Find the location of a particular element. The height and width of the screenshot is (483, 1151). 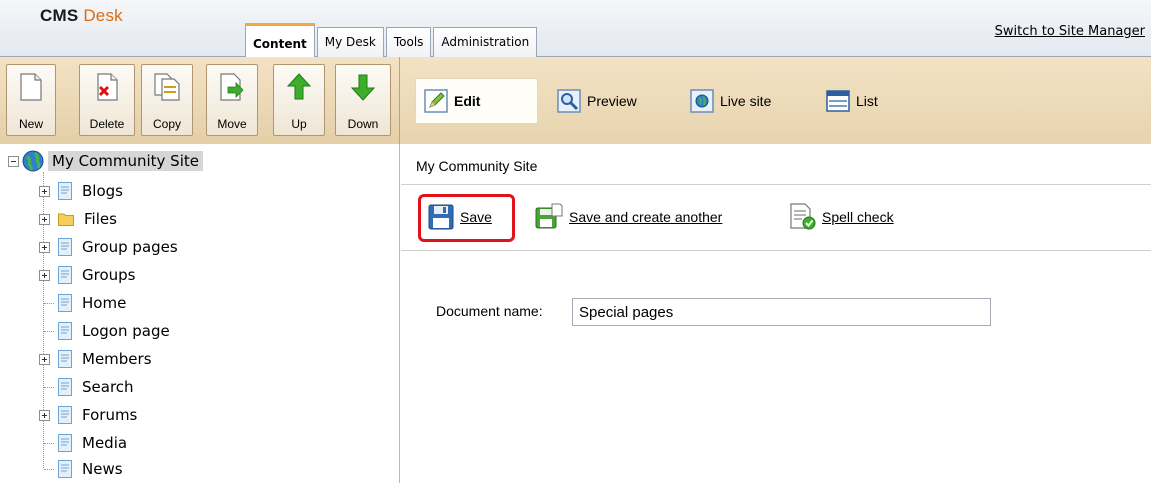

copy-button-label: Copy is located at coordinates (166, 124).